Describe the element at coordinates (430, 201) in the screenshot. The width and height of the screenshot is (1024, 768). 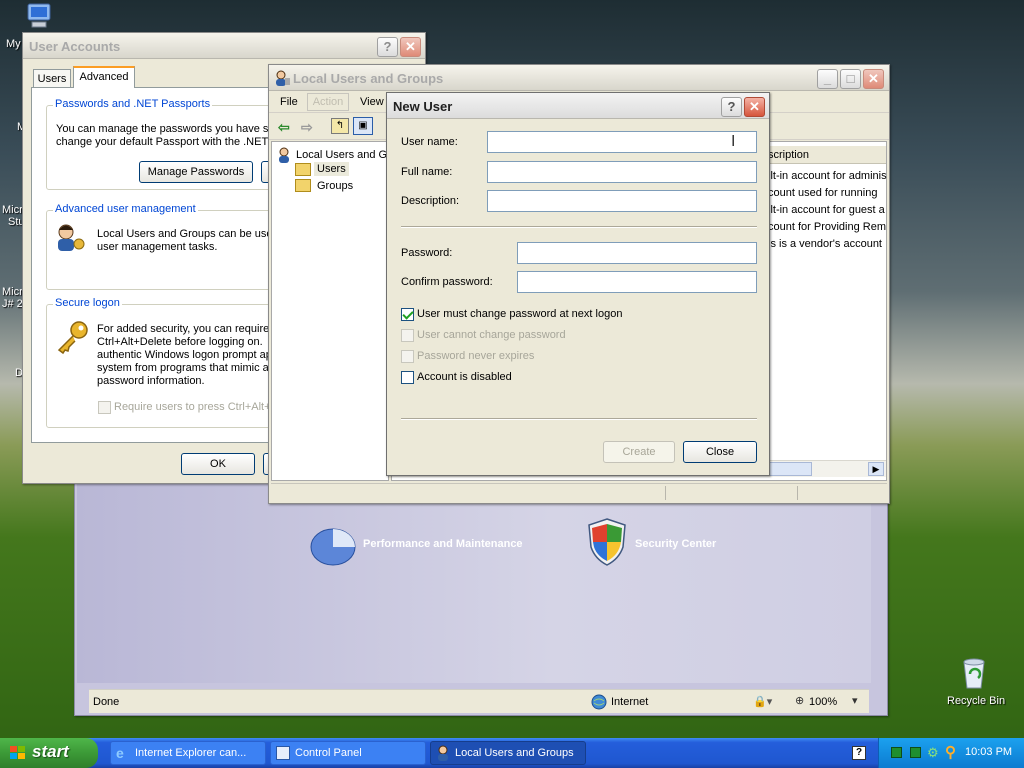
I see `description-label: Description:` at that location.